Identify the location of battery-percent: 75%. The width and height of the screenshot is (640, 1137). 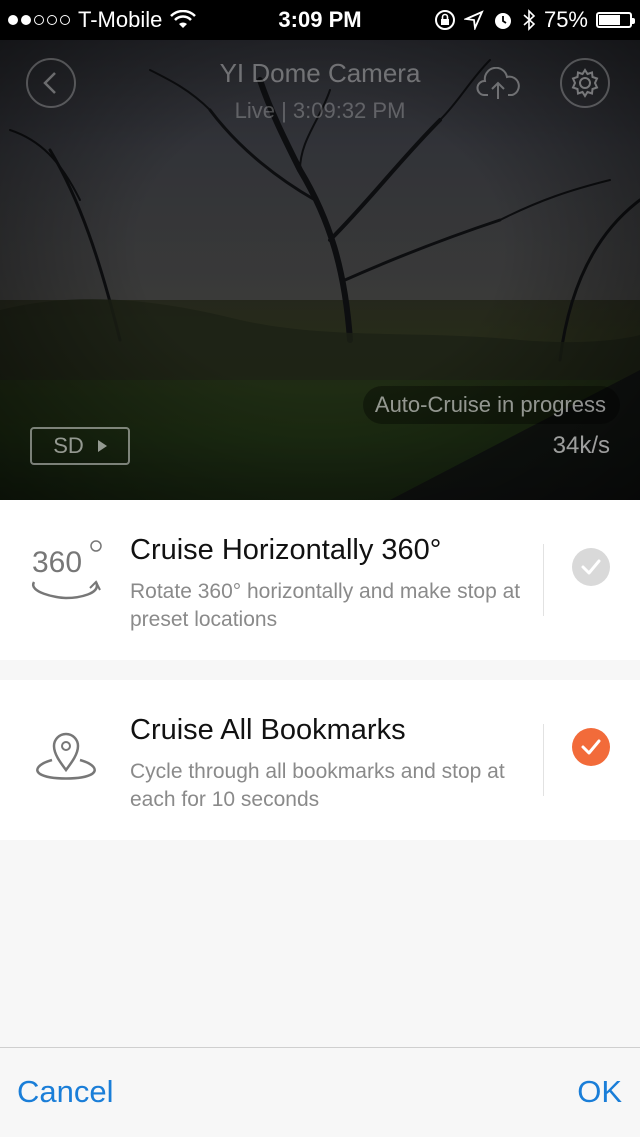
(565, 19).